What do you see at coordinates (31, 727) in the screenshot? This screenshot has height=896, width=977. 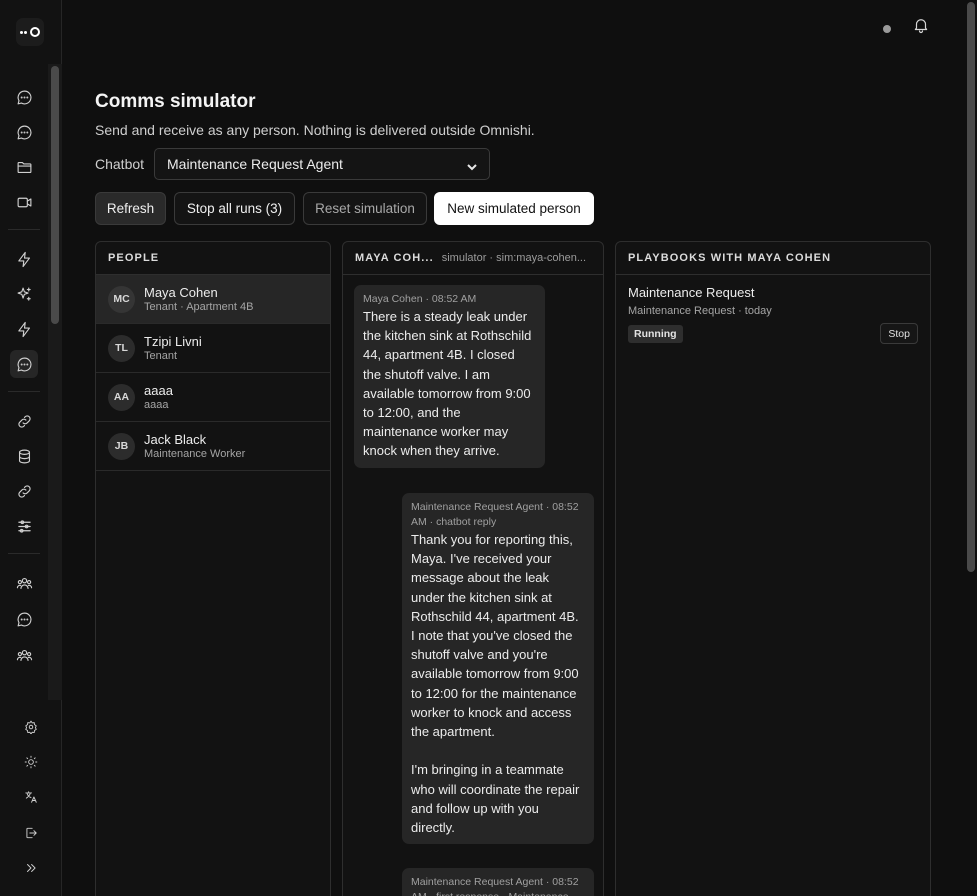 I see `settings-icon` at bounding box center [31, 727].